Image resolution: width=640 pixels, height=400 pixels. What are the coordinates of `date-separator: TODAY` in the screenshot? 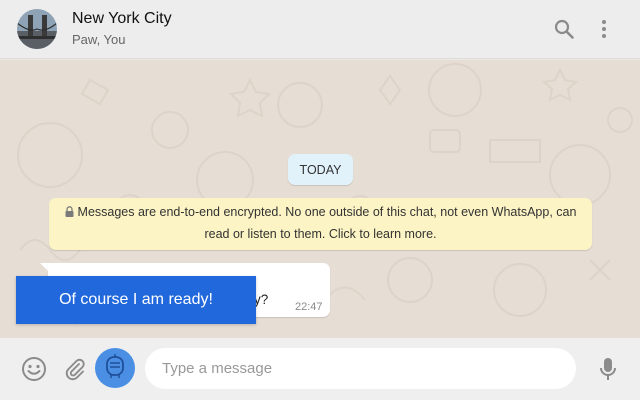 It's located at (320, 169).